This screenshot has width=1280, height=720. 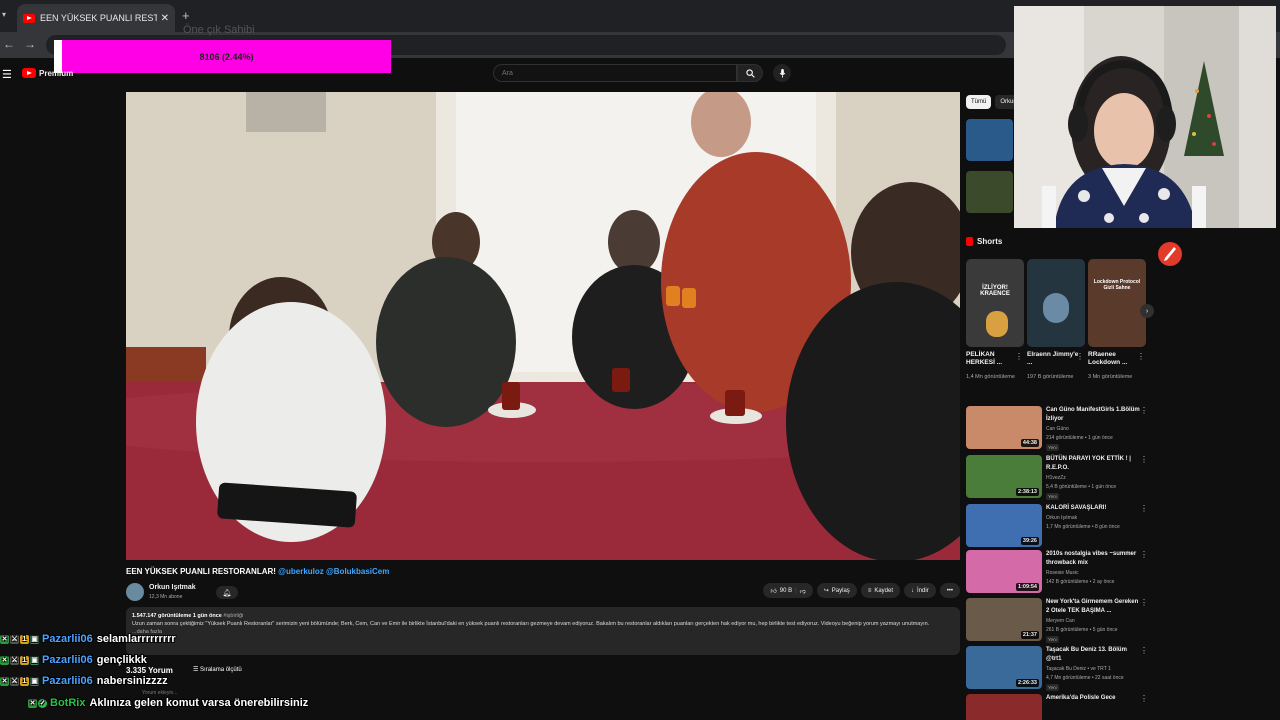 I want to click on rec-meta: 1,7 Mn görüntüleme • 8 gün önce, so click(x=1083, y=527).